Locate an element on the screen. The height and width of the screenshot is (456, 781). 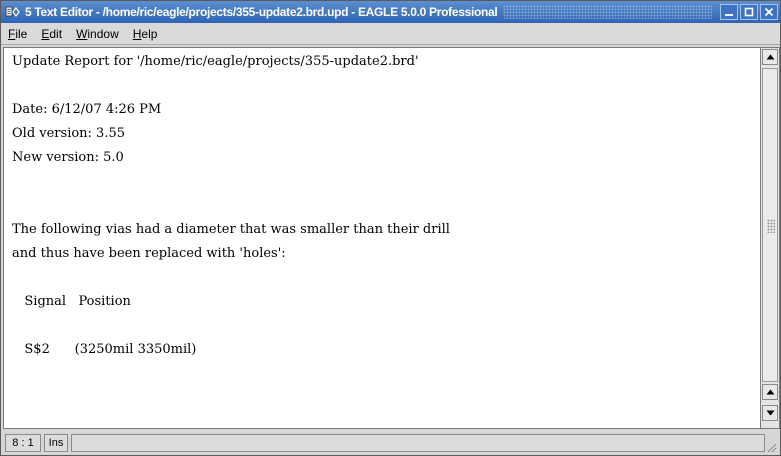
scroll-thumb is located at coordinates (770, 225).